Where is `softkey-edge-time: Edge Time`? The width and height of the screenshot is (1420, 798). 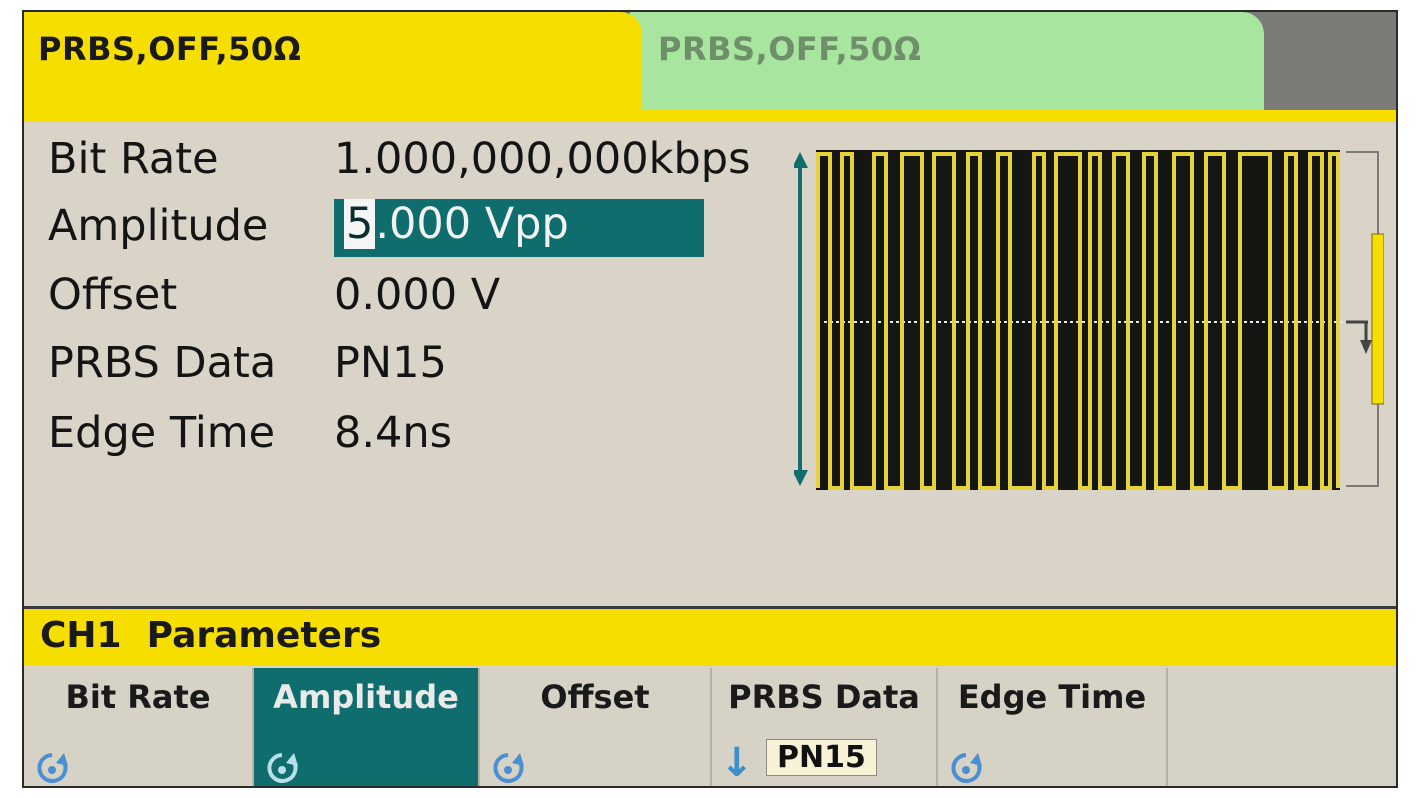 softkey-edge-time: Edge Time is located at coordinates (1053, 727).